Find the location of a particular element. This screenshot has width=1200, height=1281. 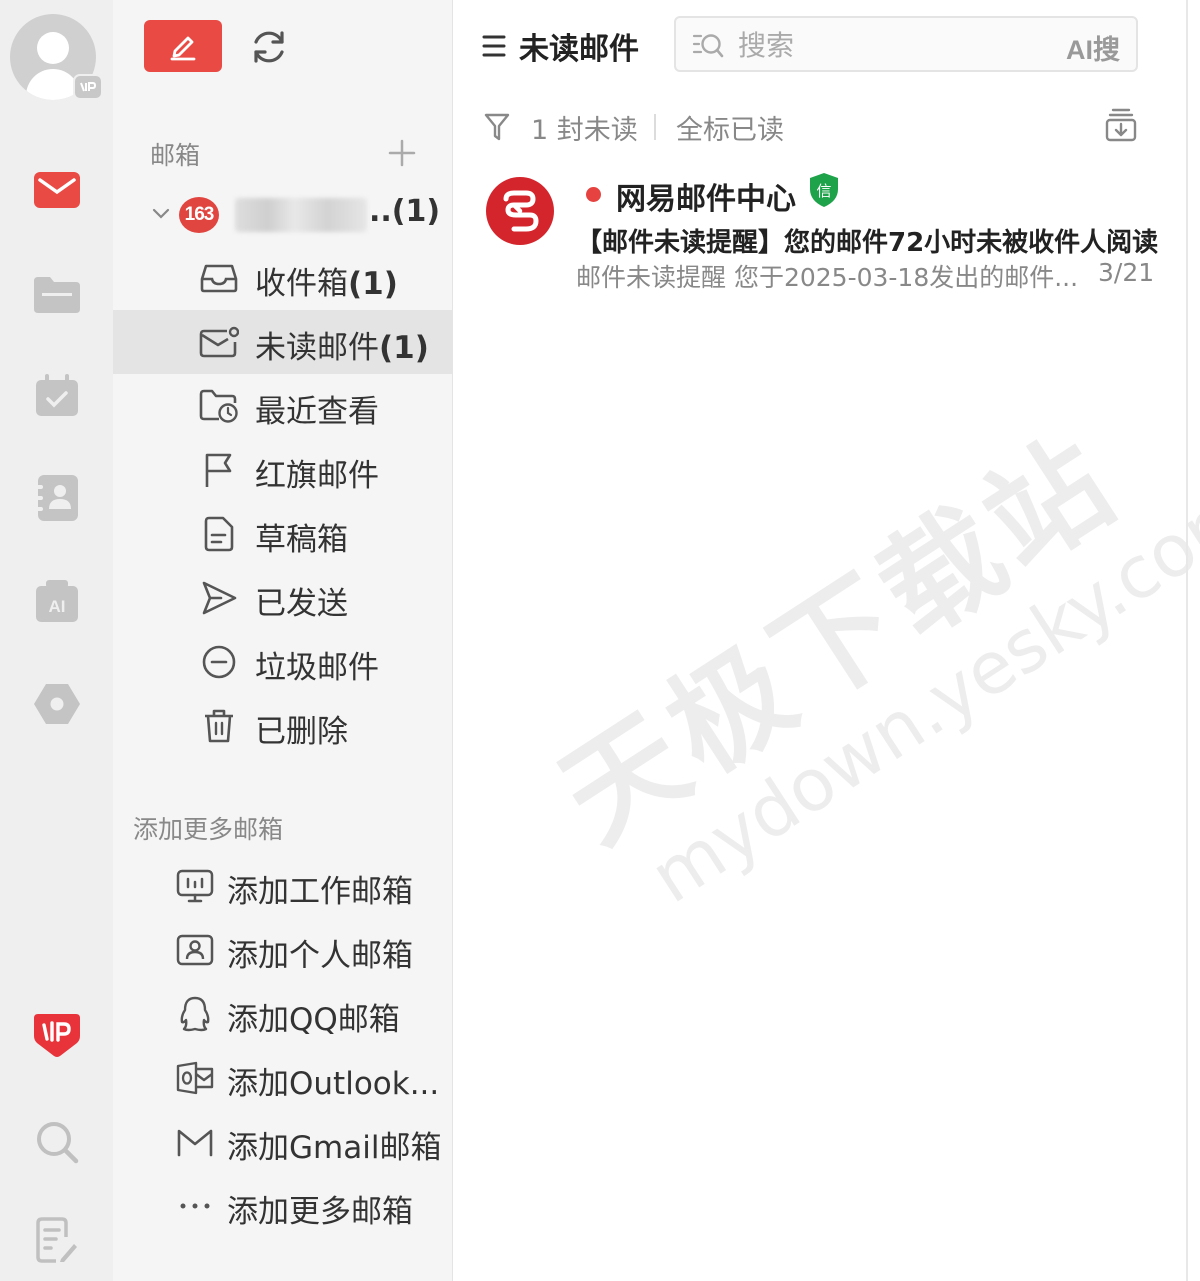

add-more-section-title: 添加更多邮箱 is located at coordinates (208, 829).